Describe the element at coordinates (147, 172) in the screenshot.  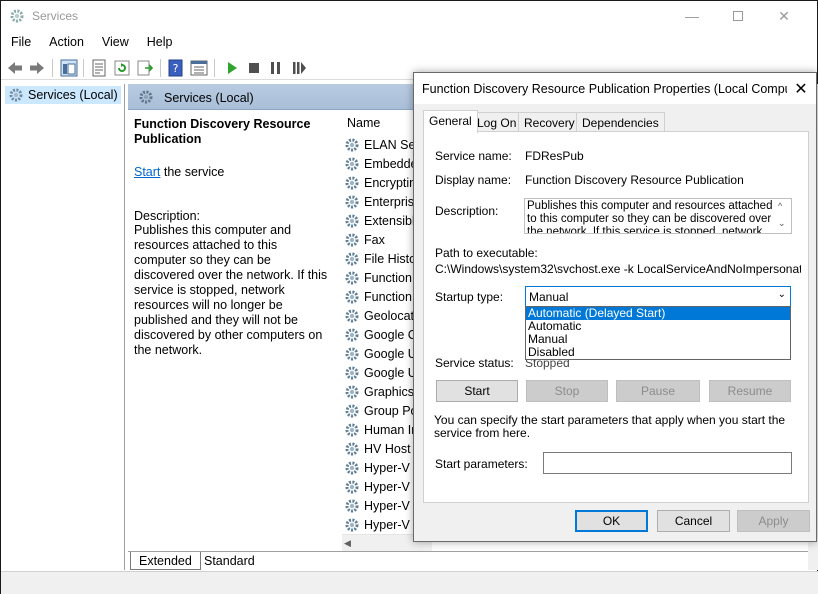
I see `start-service-link: Start` at that location.